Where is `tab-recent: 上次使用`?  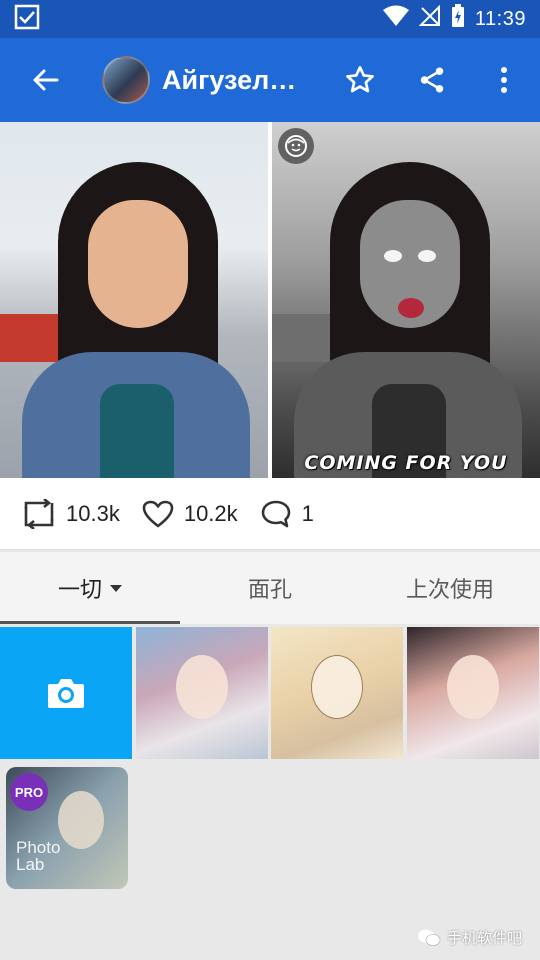
tab-recent: 上次使用 is located at coordinates (450, 588).